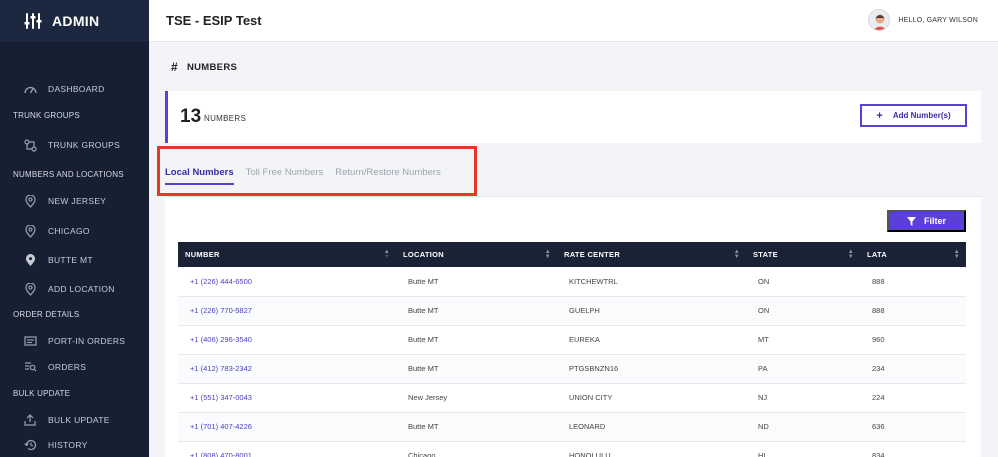 The width and height of the screenshot is (998, 457). I want to click on cell-rate-center: EUREKA, so click(651, 340).